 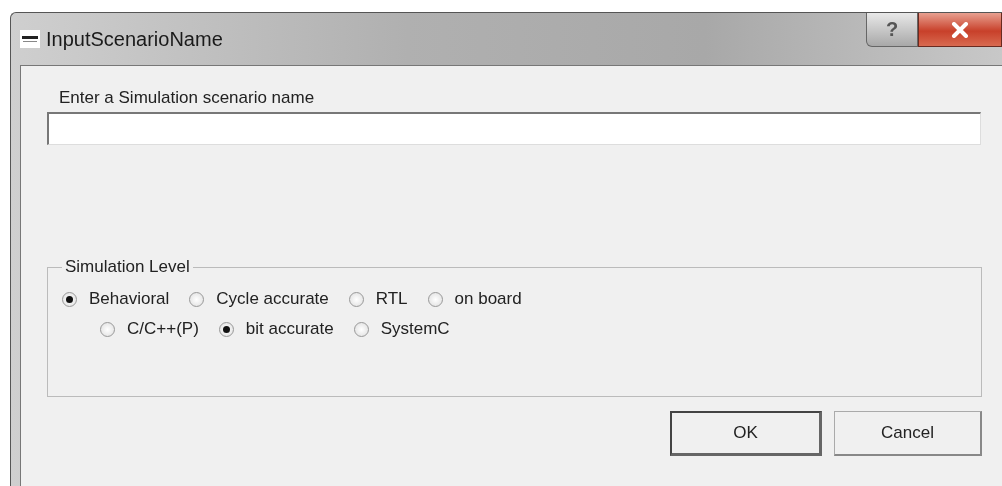 What do you see at coordinates (391, 299) in the screenshot?
I see `option-label: RTL` at bounding box center [391, 299].